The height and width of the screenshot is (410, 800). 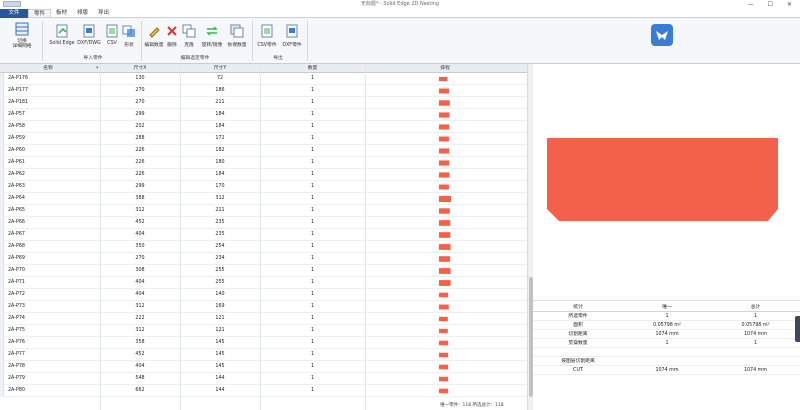 I want to click on table-row: 2A-P64 388 312 1, so click(x=263, y=199).